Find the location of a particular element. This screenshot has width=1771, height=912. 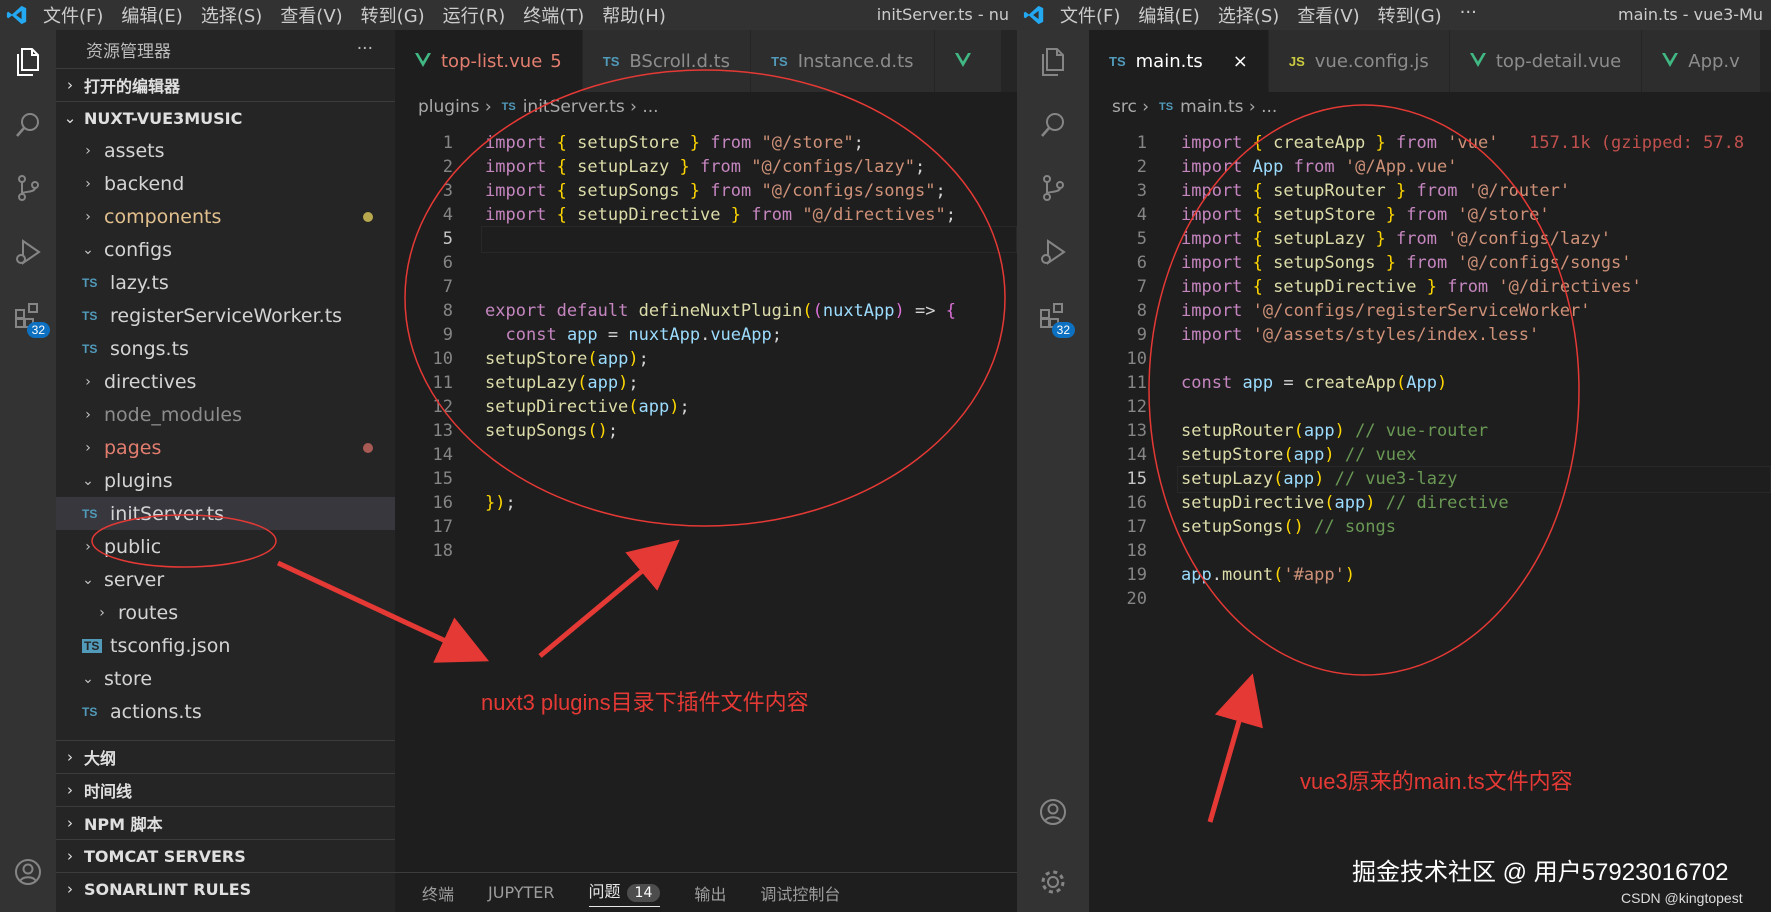

collapsed-section: › 时间线 is located at coordinates (225, 789).